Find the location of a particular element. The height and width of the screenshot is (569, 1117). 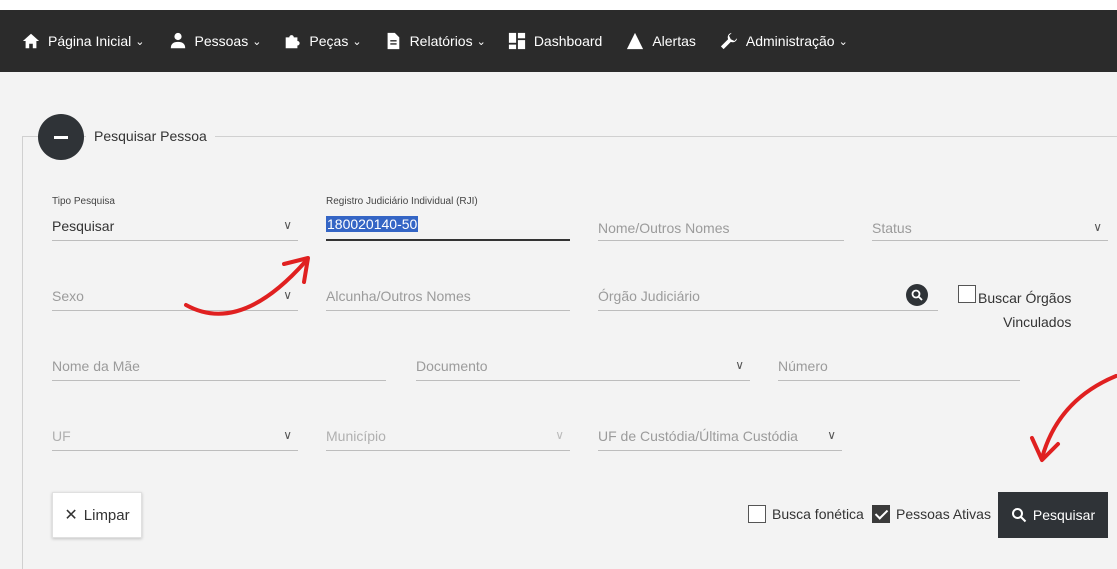

search-label: Pesquisar is located at coordinates (1064, 515).